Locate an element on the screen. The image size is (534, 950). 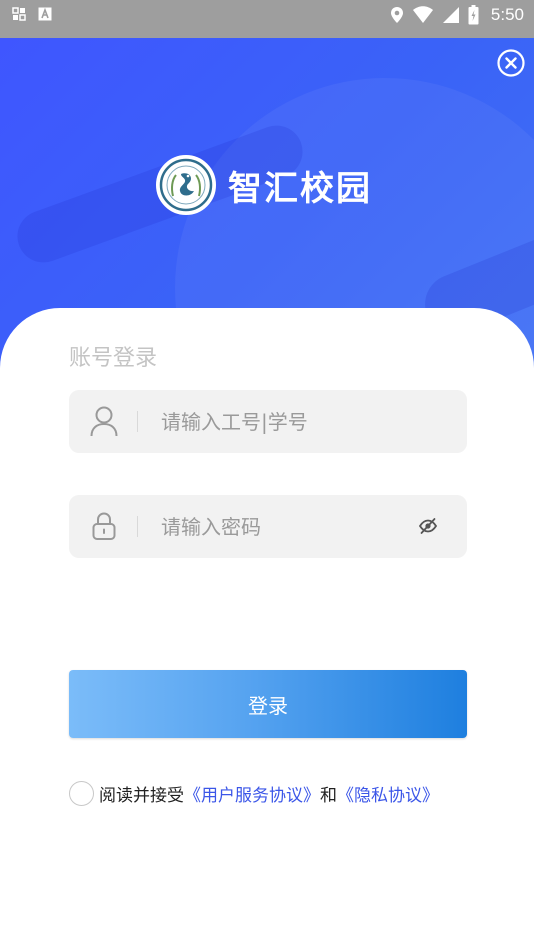
terms-link: 《用户服务协议》 is located at coordinates (252, 793).